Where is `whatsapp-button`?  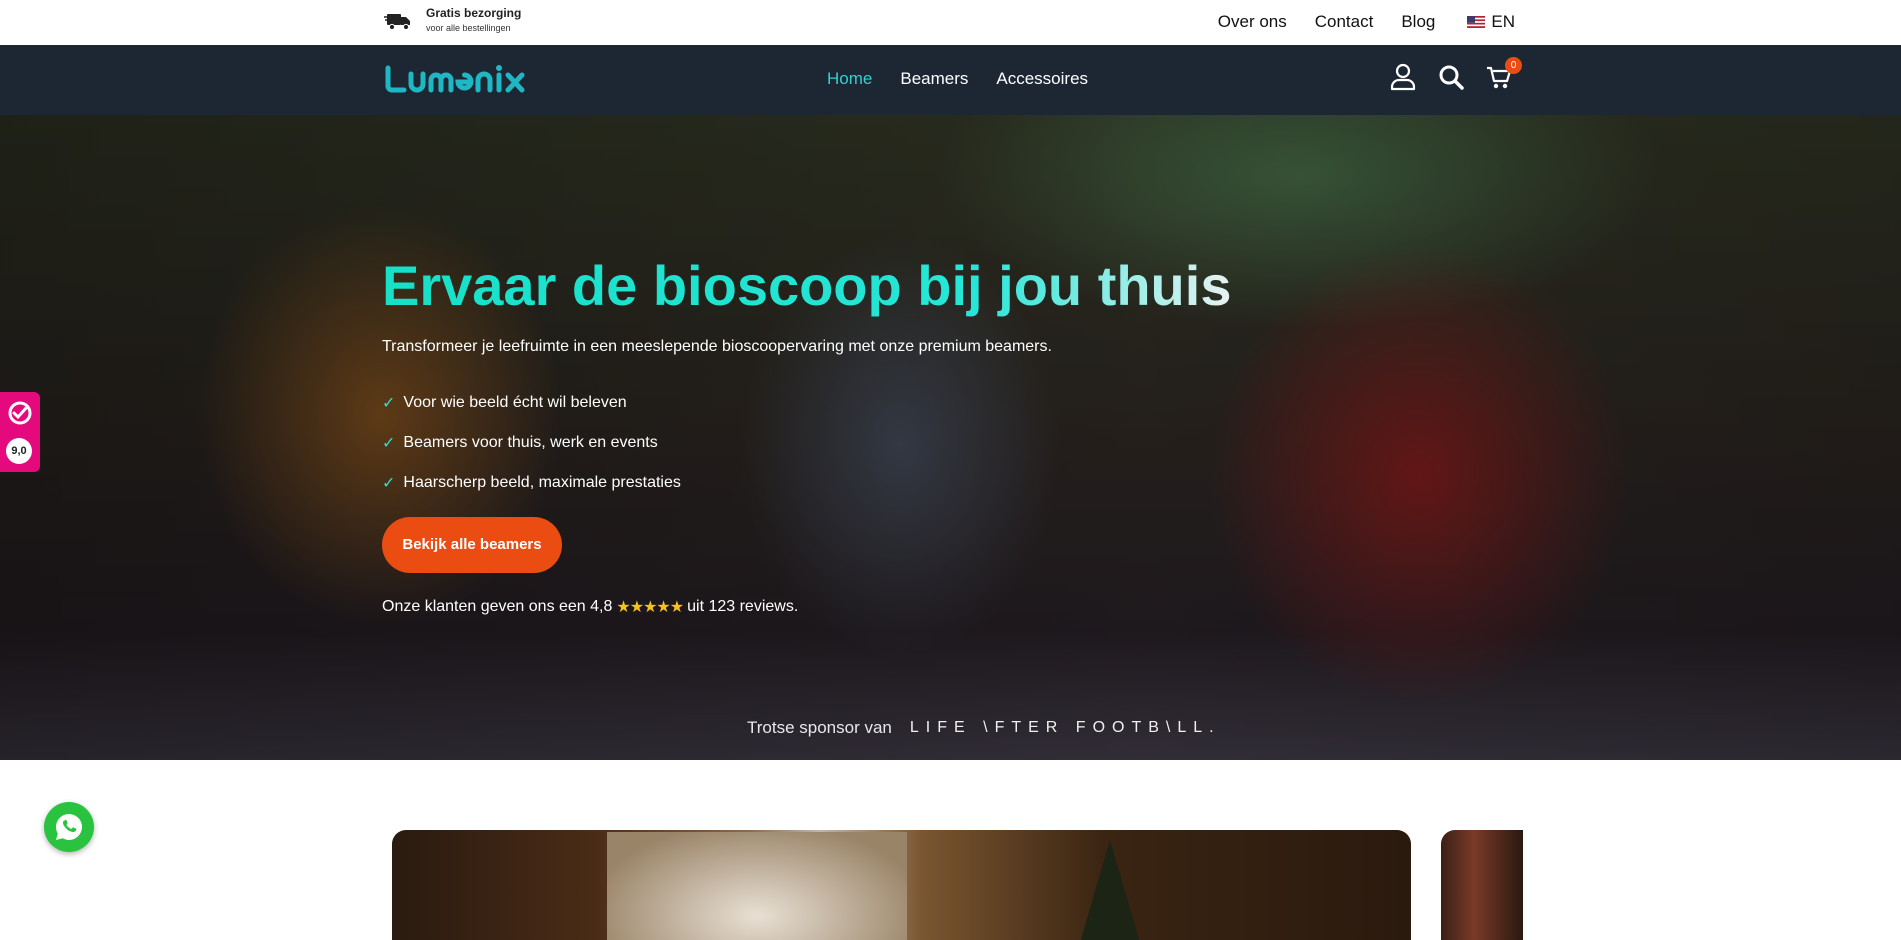
whatsapp-button is located at coordinates (69, 827).